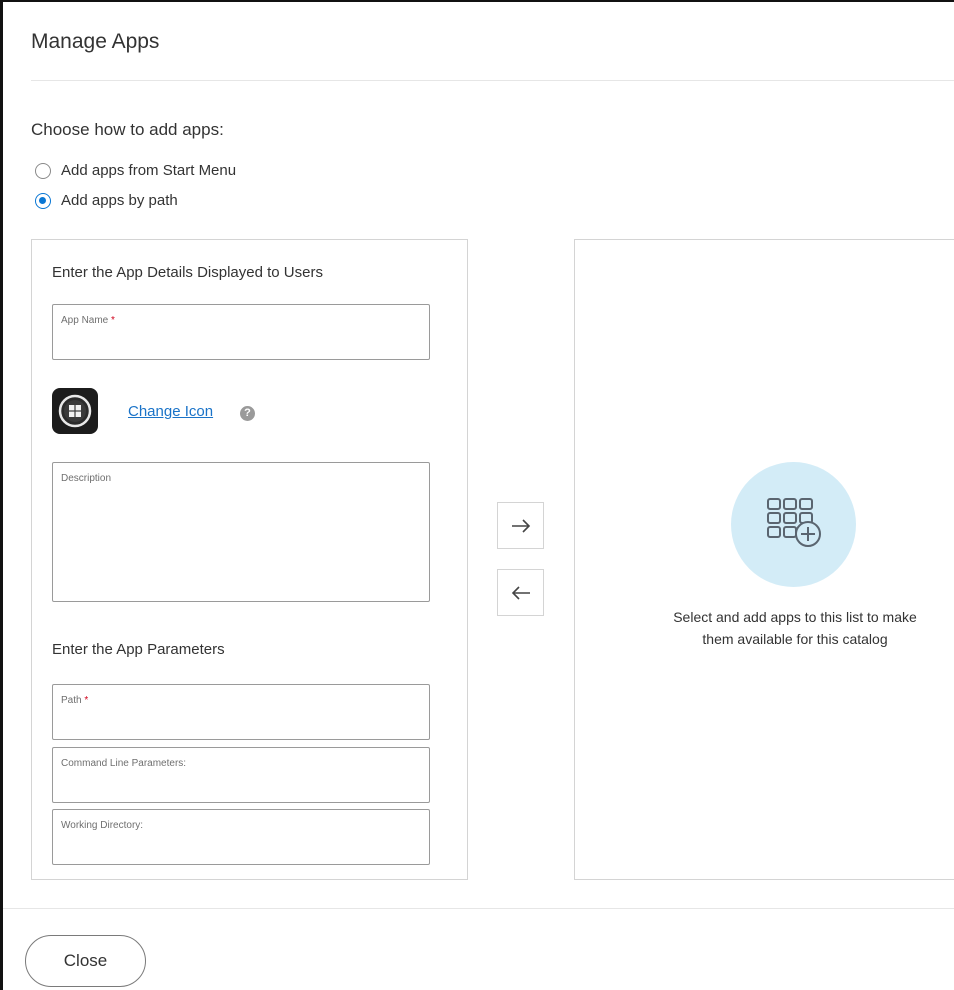 The height and width of the screenshot is (990, 954). Describe the element at coordinates (170, 411) in the screenshot. I see `change-icon-link: Change Icon` at that location.